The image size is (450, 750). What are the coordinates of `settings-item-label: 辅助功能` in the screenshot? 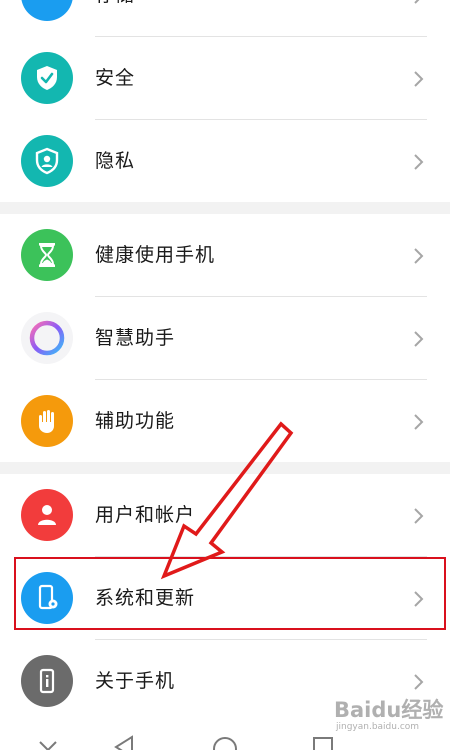 It's located at (135, 421).